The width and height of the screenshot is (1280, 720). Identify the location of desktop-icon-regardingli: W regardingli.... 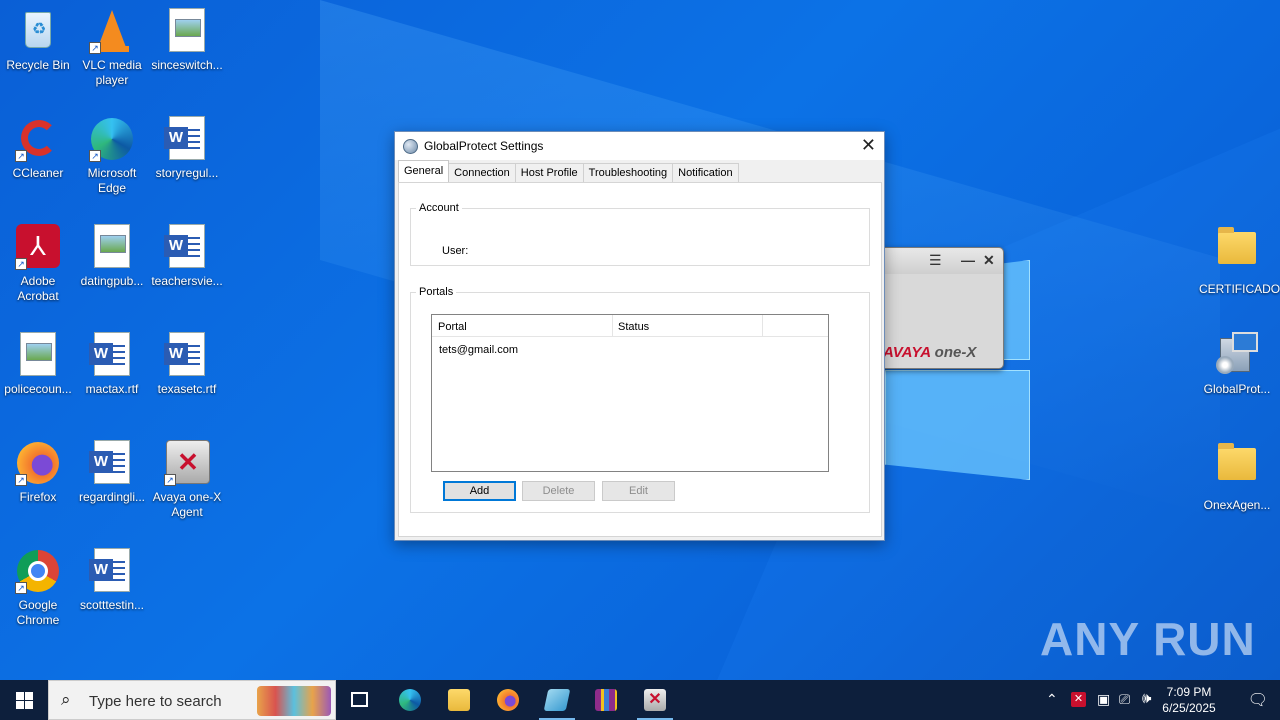
(112, 472).